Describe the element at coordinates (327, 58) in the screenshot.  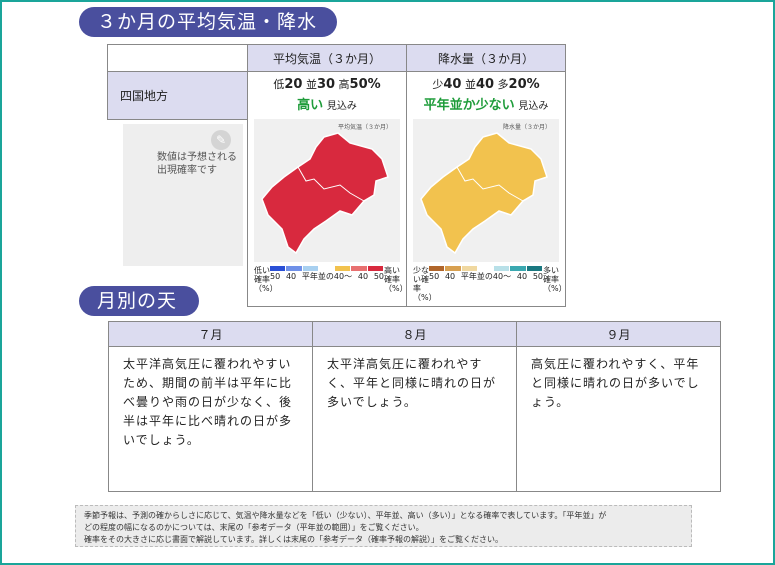
I see `temp-header: 平均気温（３か月）` at that location.